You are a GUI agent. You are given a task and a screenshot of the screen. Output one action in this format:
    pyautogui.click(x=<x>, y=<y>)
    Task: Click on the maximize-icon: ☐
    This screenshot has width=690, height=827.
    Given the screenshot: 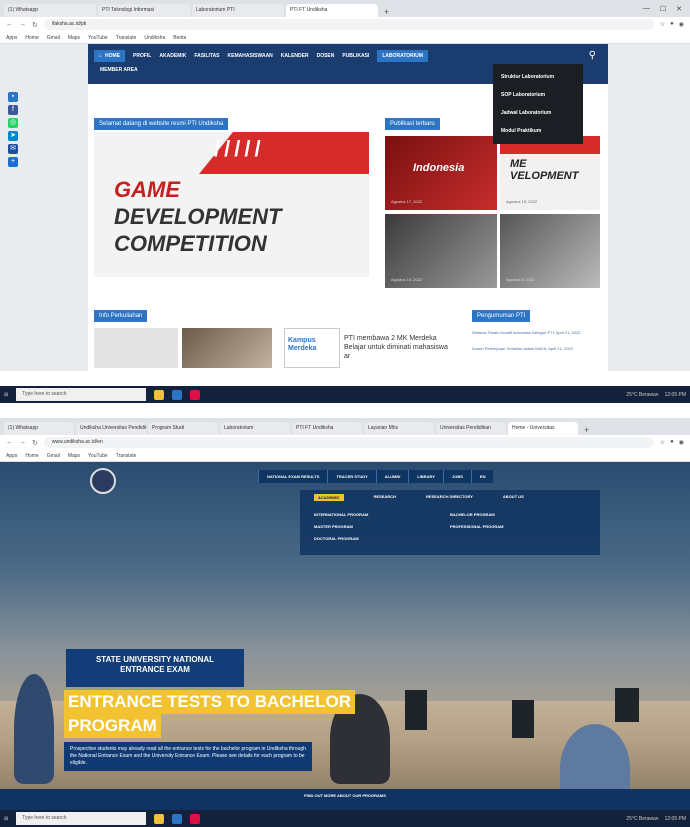 What is the action you would take?
    pyautogui.click(x=663, y=9)
    